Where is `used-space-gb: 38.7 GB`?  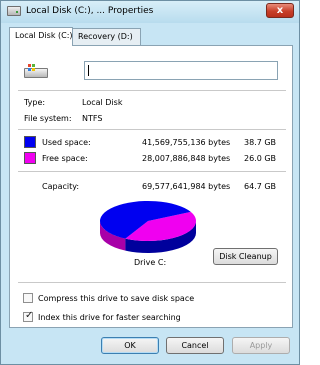
used-space-gb: 38.7 GB is located at coordinates (260, 142).